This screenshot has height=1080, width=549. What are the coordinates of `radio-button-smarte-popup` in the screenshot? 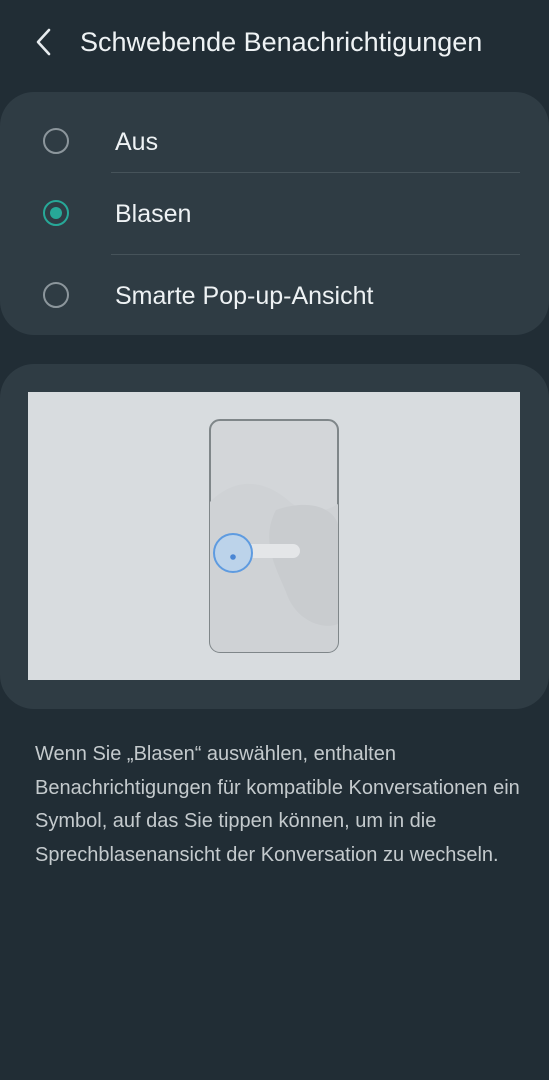 It's located at (56, 295).